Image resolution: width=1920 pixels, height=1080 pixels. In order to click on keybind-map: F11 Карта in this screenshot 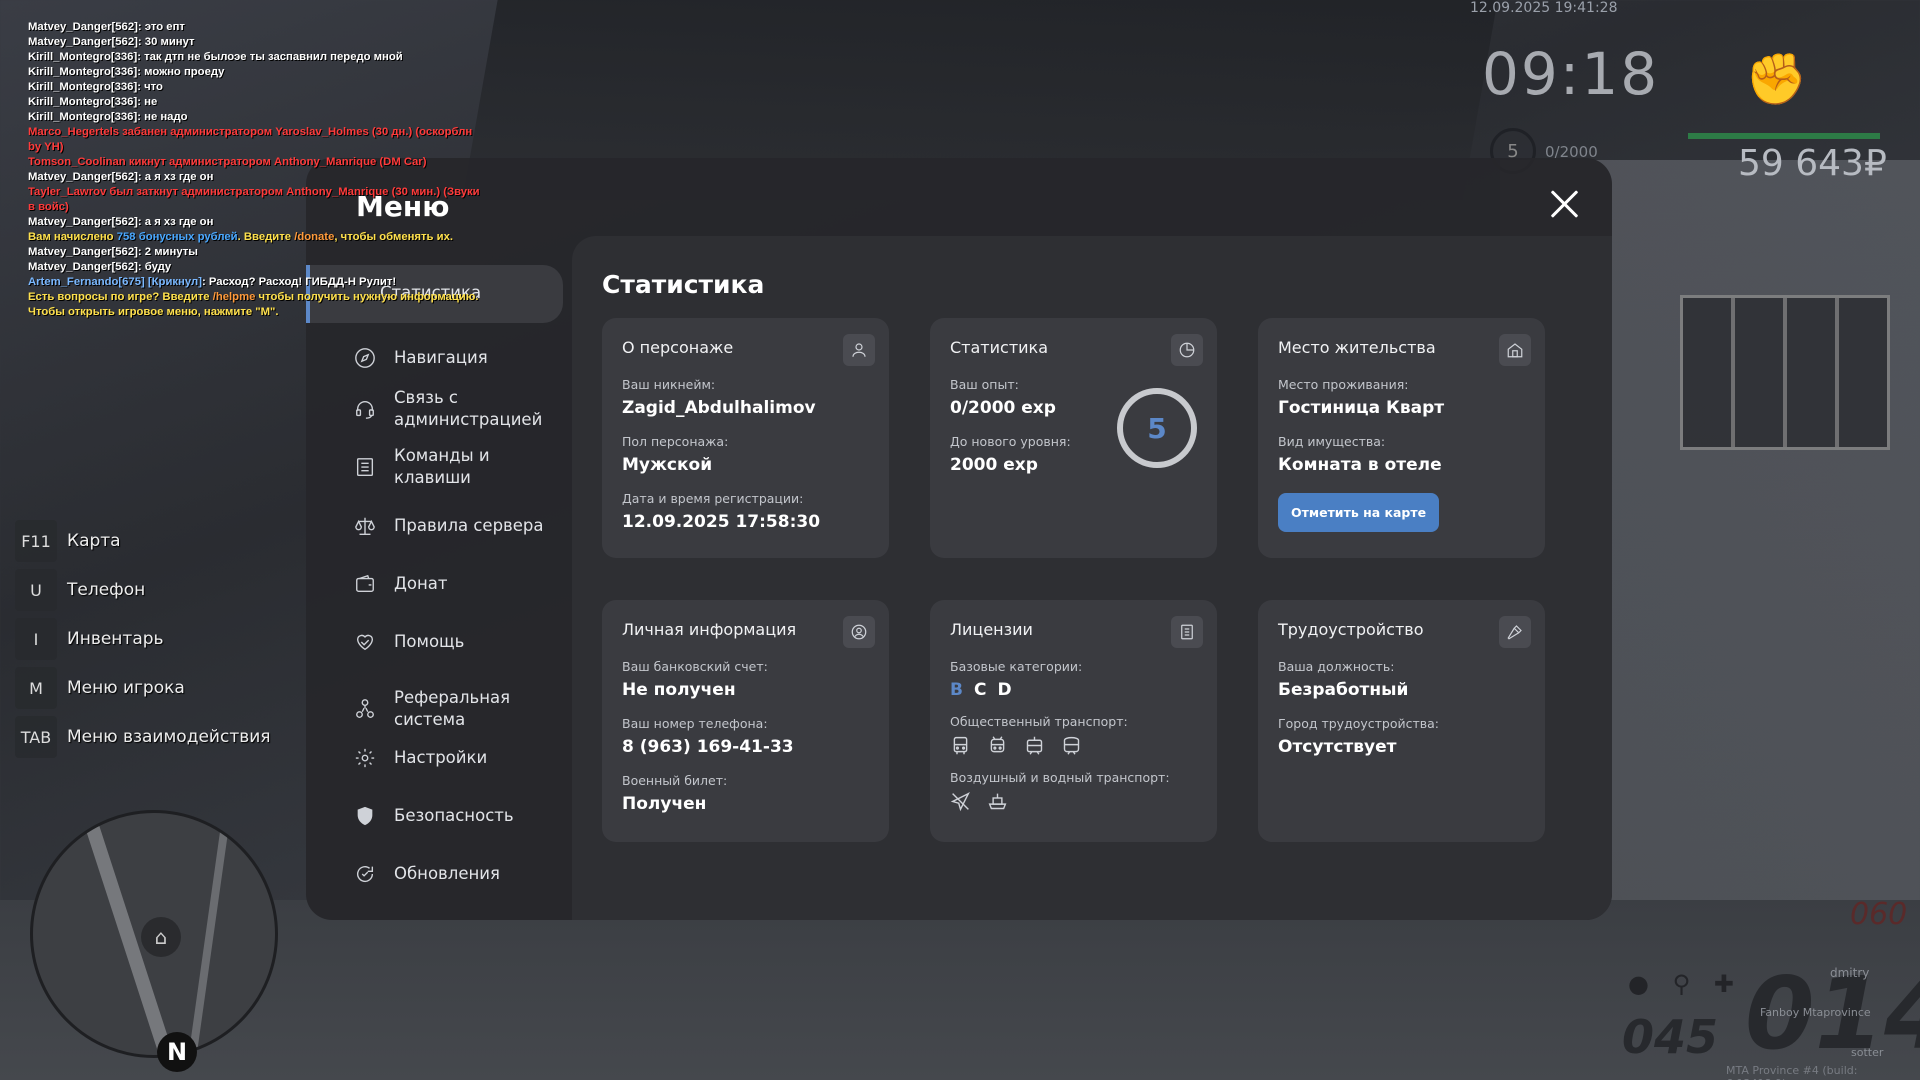, I will do `click(143, 541)`.